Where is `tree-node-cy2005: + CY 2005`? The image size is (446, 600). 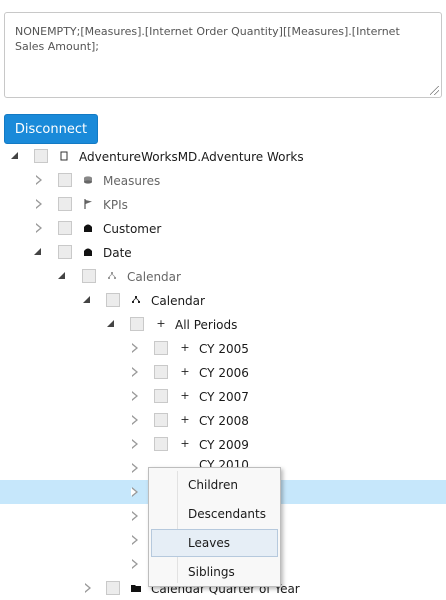
tree-node-cy2005: + CY 2005 is located at coordinates (223, 348).